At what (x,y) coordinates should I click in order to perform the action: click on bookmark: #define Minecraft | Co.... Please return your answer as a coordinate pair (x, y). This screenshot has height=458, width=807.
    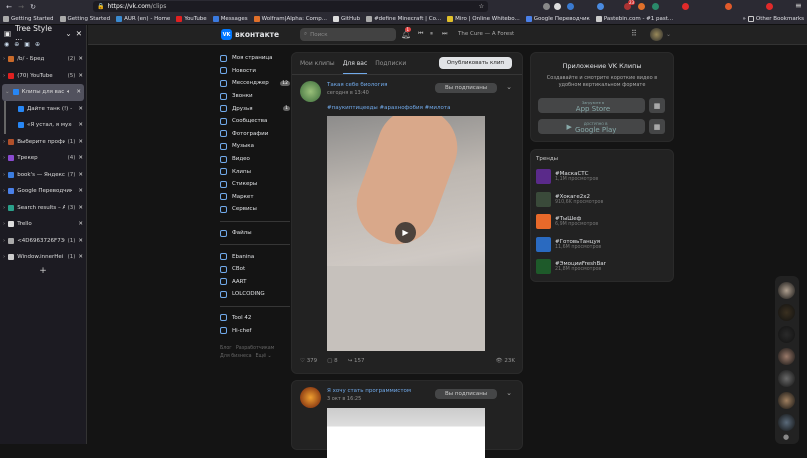
    Looking at the image, I should click on (403, 18).